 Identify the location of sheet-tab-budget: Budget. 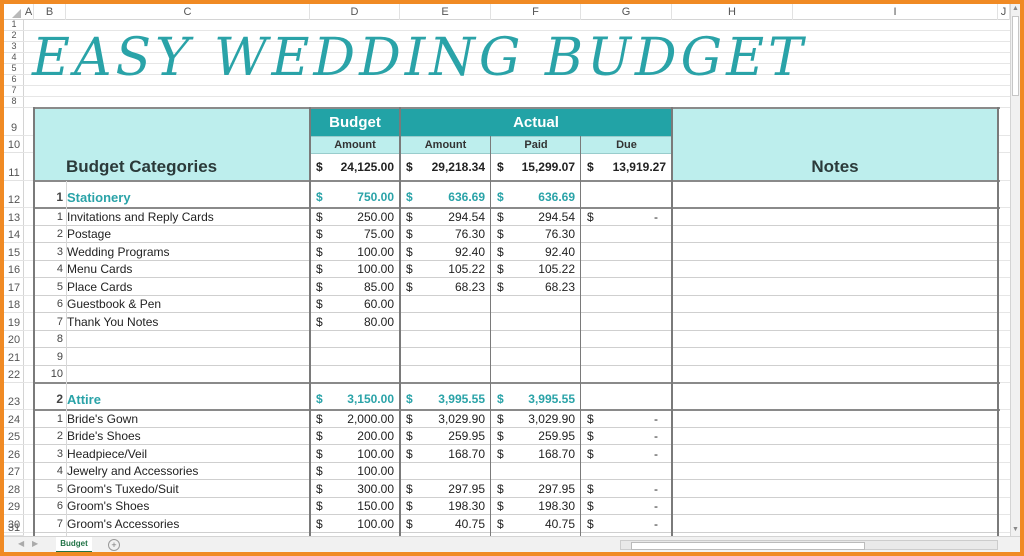
(74, 544).